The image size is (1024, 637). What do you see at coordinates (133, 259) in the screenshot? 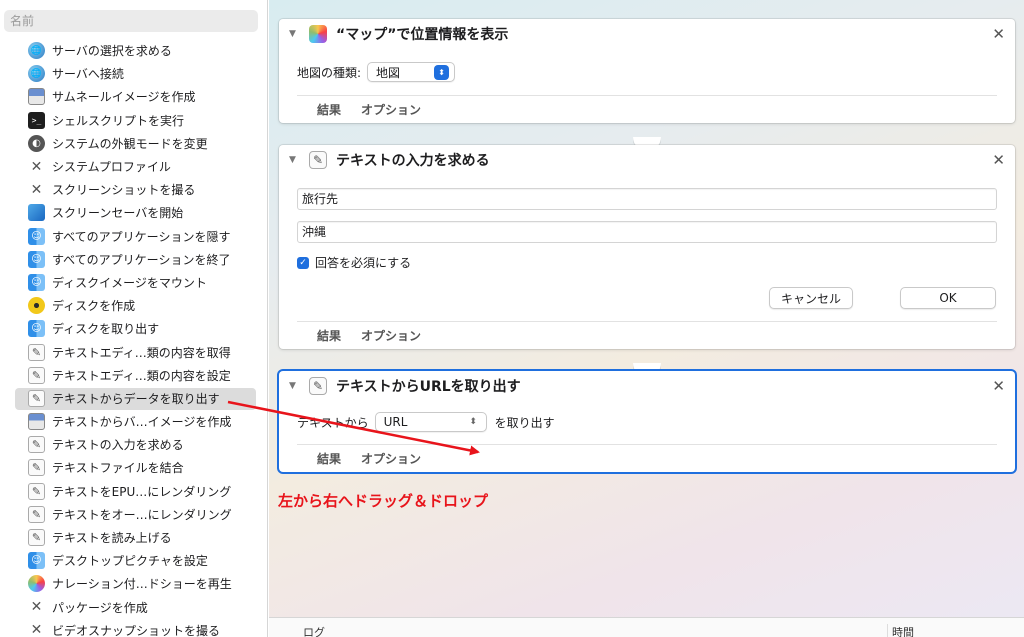
I see `library-item: ☺ すべてのアプリケーションを終了` at bounding box center [133, 259].